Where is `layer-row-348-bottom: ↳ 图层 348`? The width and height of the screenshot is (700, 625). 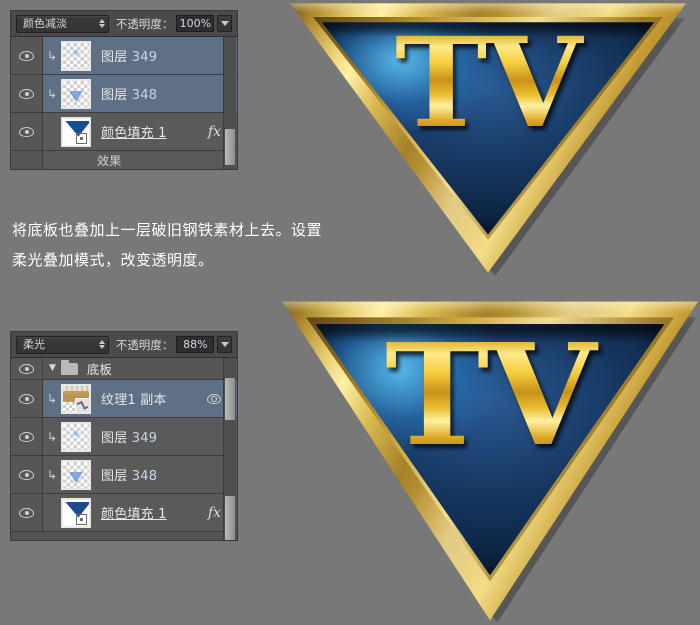
layer-row-348-bottom: ↳ 图层 348 is located at coordinates (124, 475).